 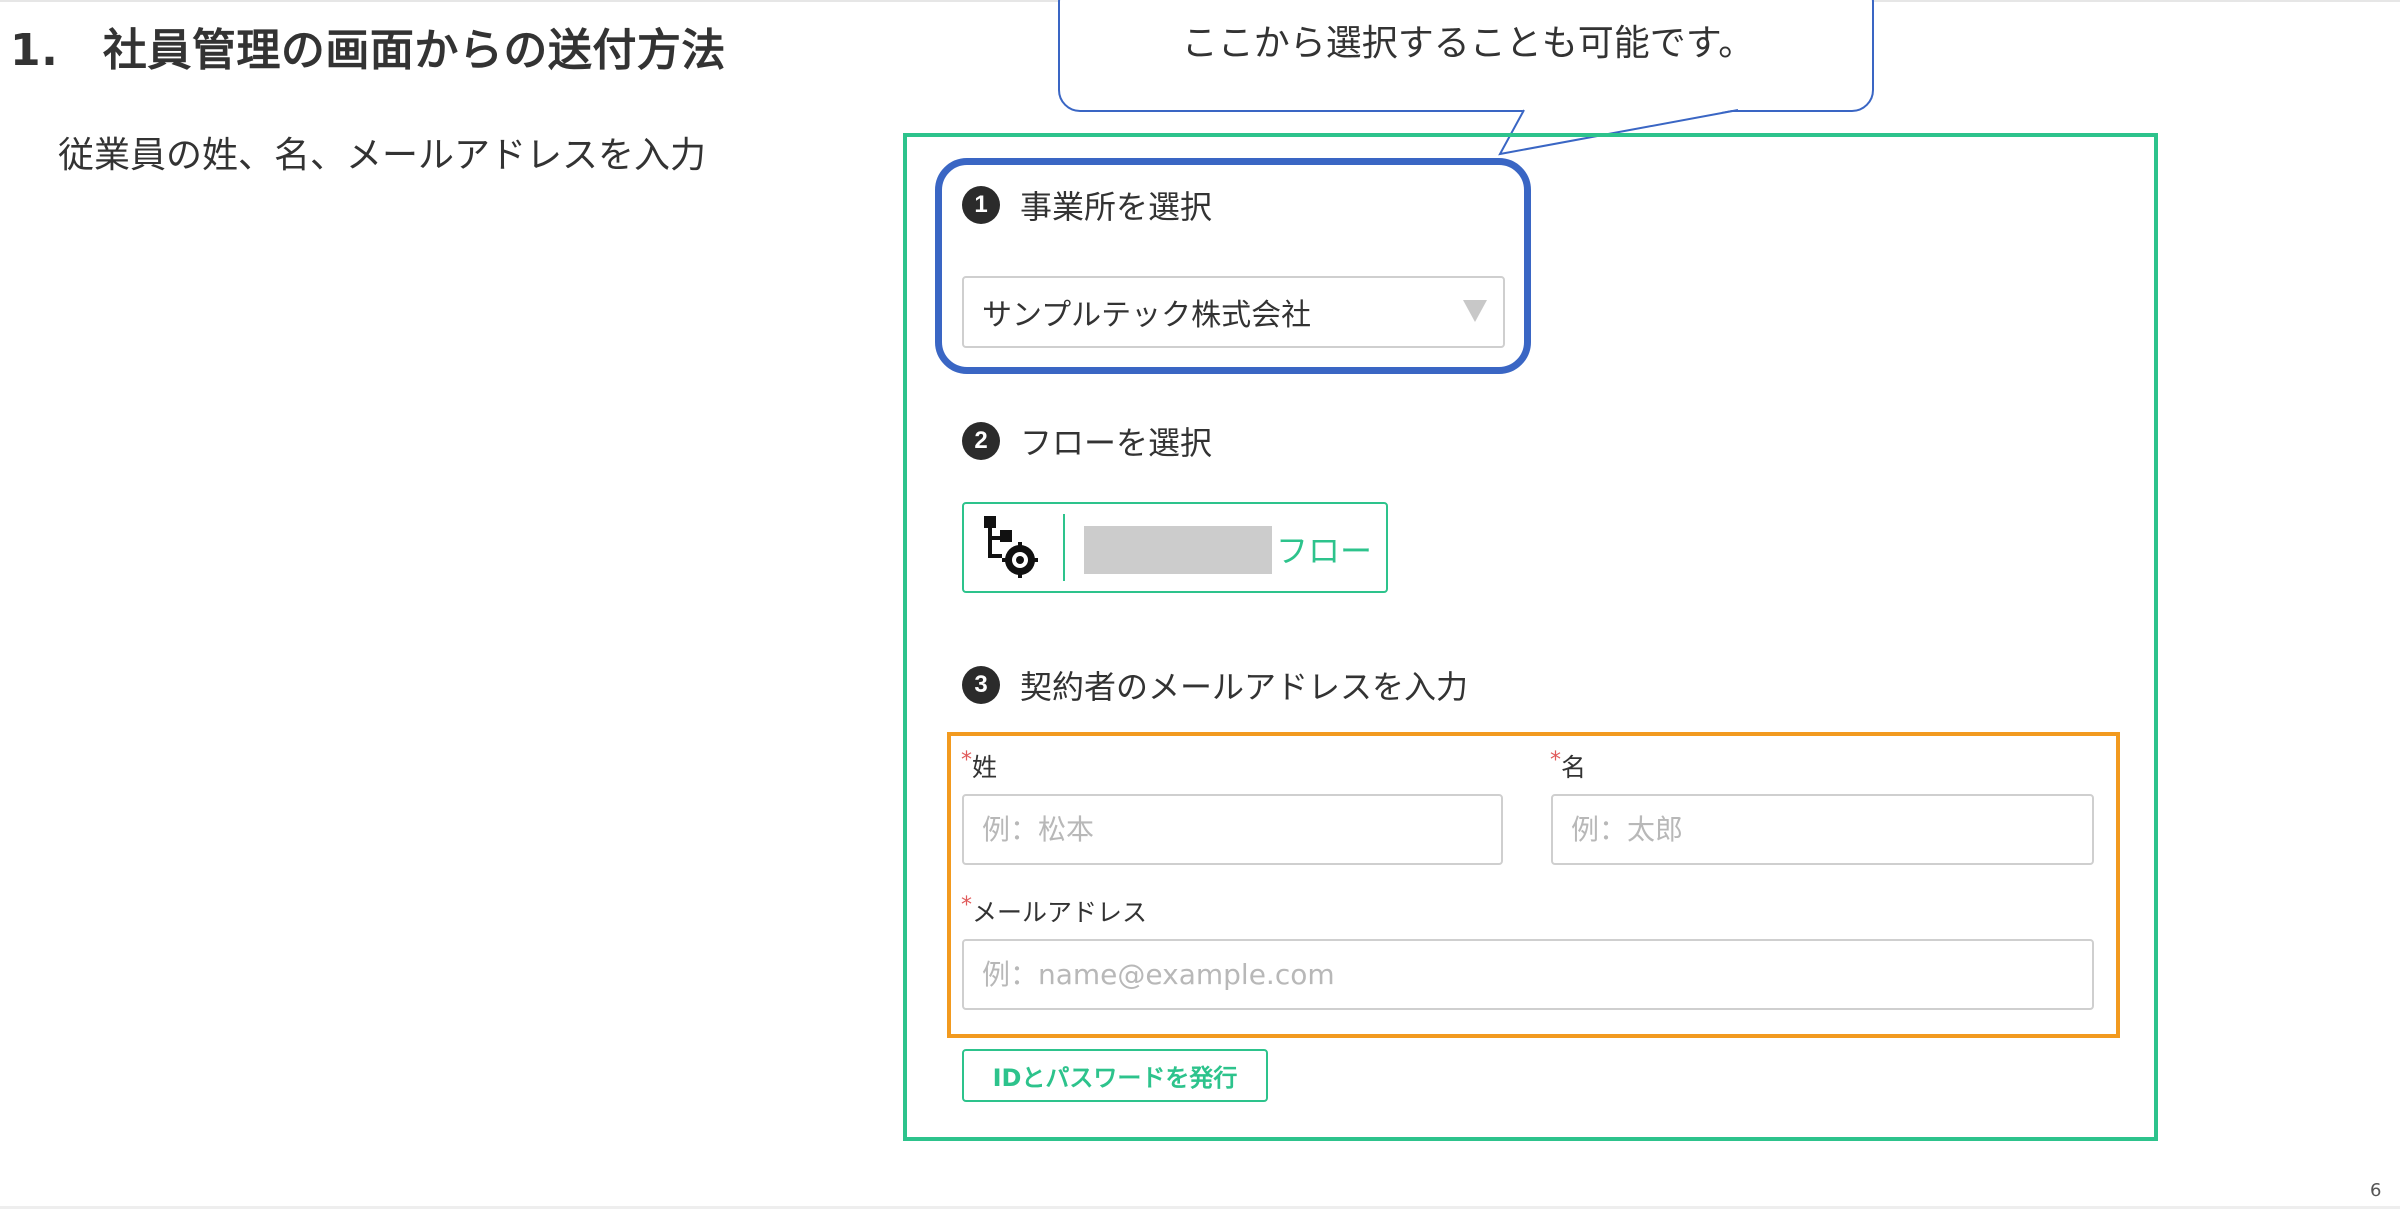 What do you see at coordinates (2376, 1190) in the screenshot?
I see `page-number: 6` at bounding box center [2376, 1190].